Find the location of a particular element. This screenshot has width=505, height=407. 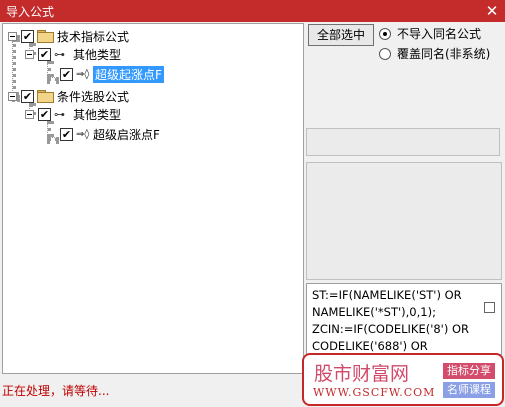

watermark-logo: 股市财富网 WWW.GSCFW.COM 指标分享 名师课程 is located at coordinates (403, 379).